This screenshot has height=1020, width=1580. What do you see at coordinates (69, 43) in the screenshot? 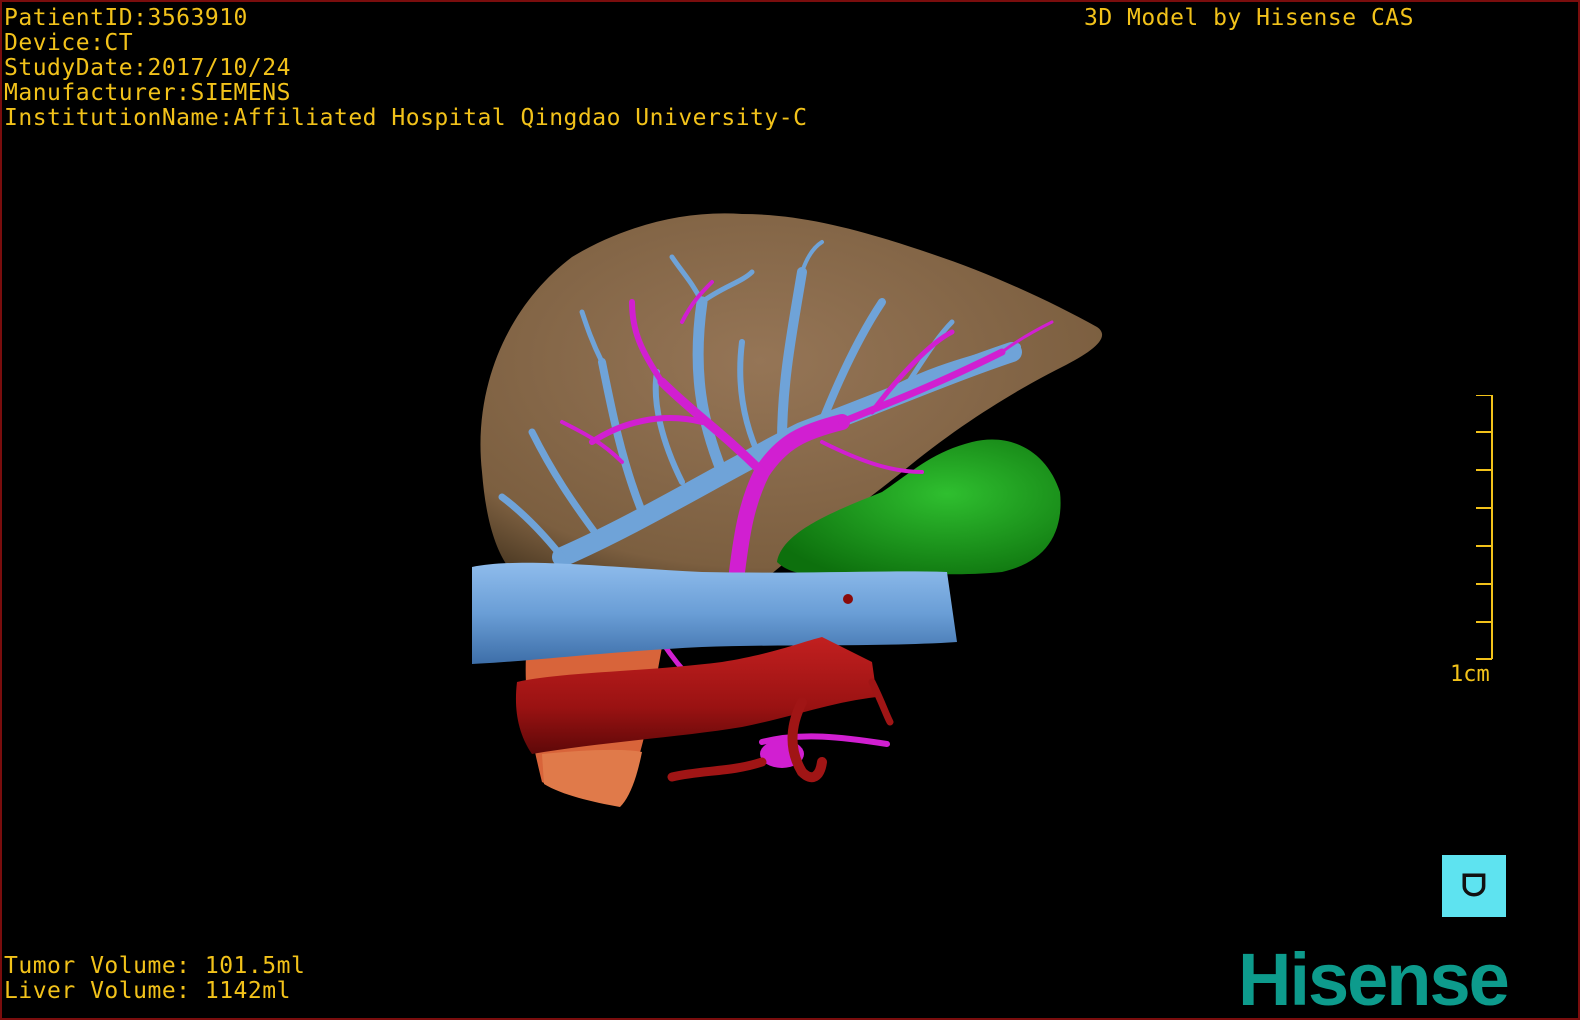
I see `device: Device:CT` at bounding box center [69, 43].